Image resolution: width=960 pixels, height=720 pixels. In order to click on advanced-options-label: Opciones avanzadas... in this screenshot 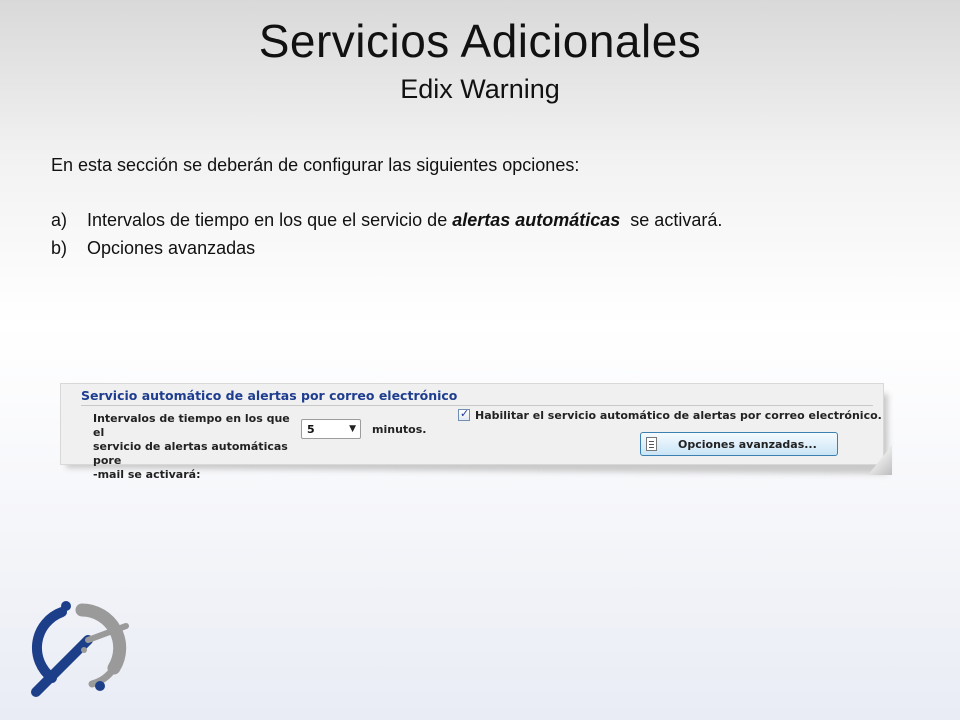, I will do `click(747, 444)`.